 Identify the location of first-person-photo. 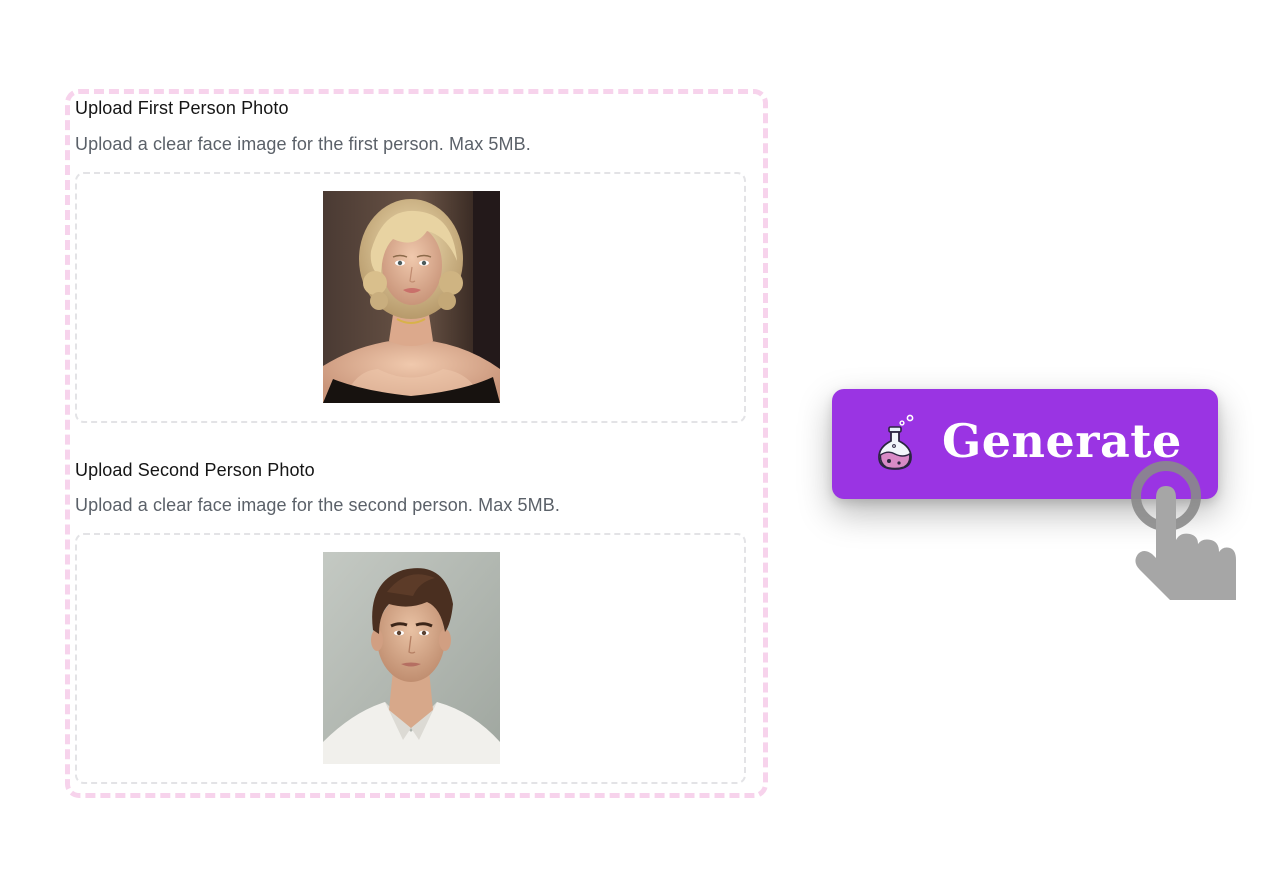
(411, 297).